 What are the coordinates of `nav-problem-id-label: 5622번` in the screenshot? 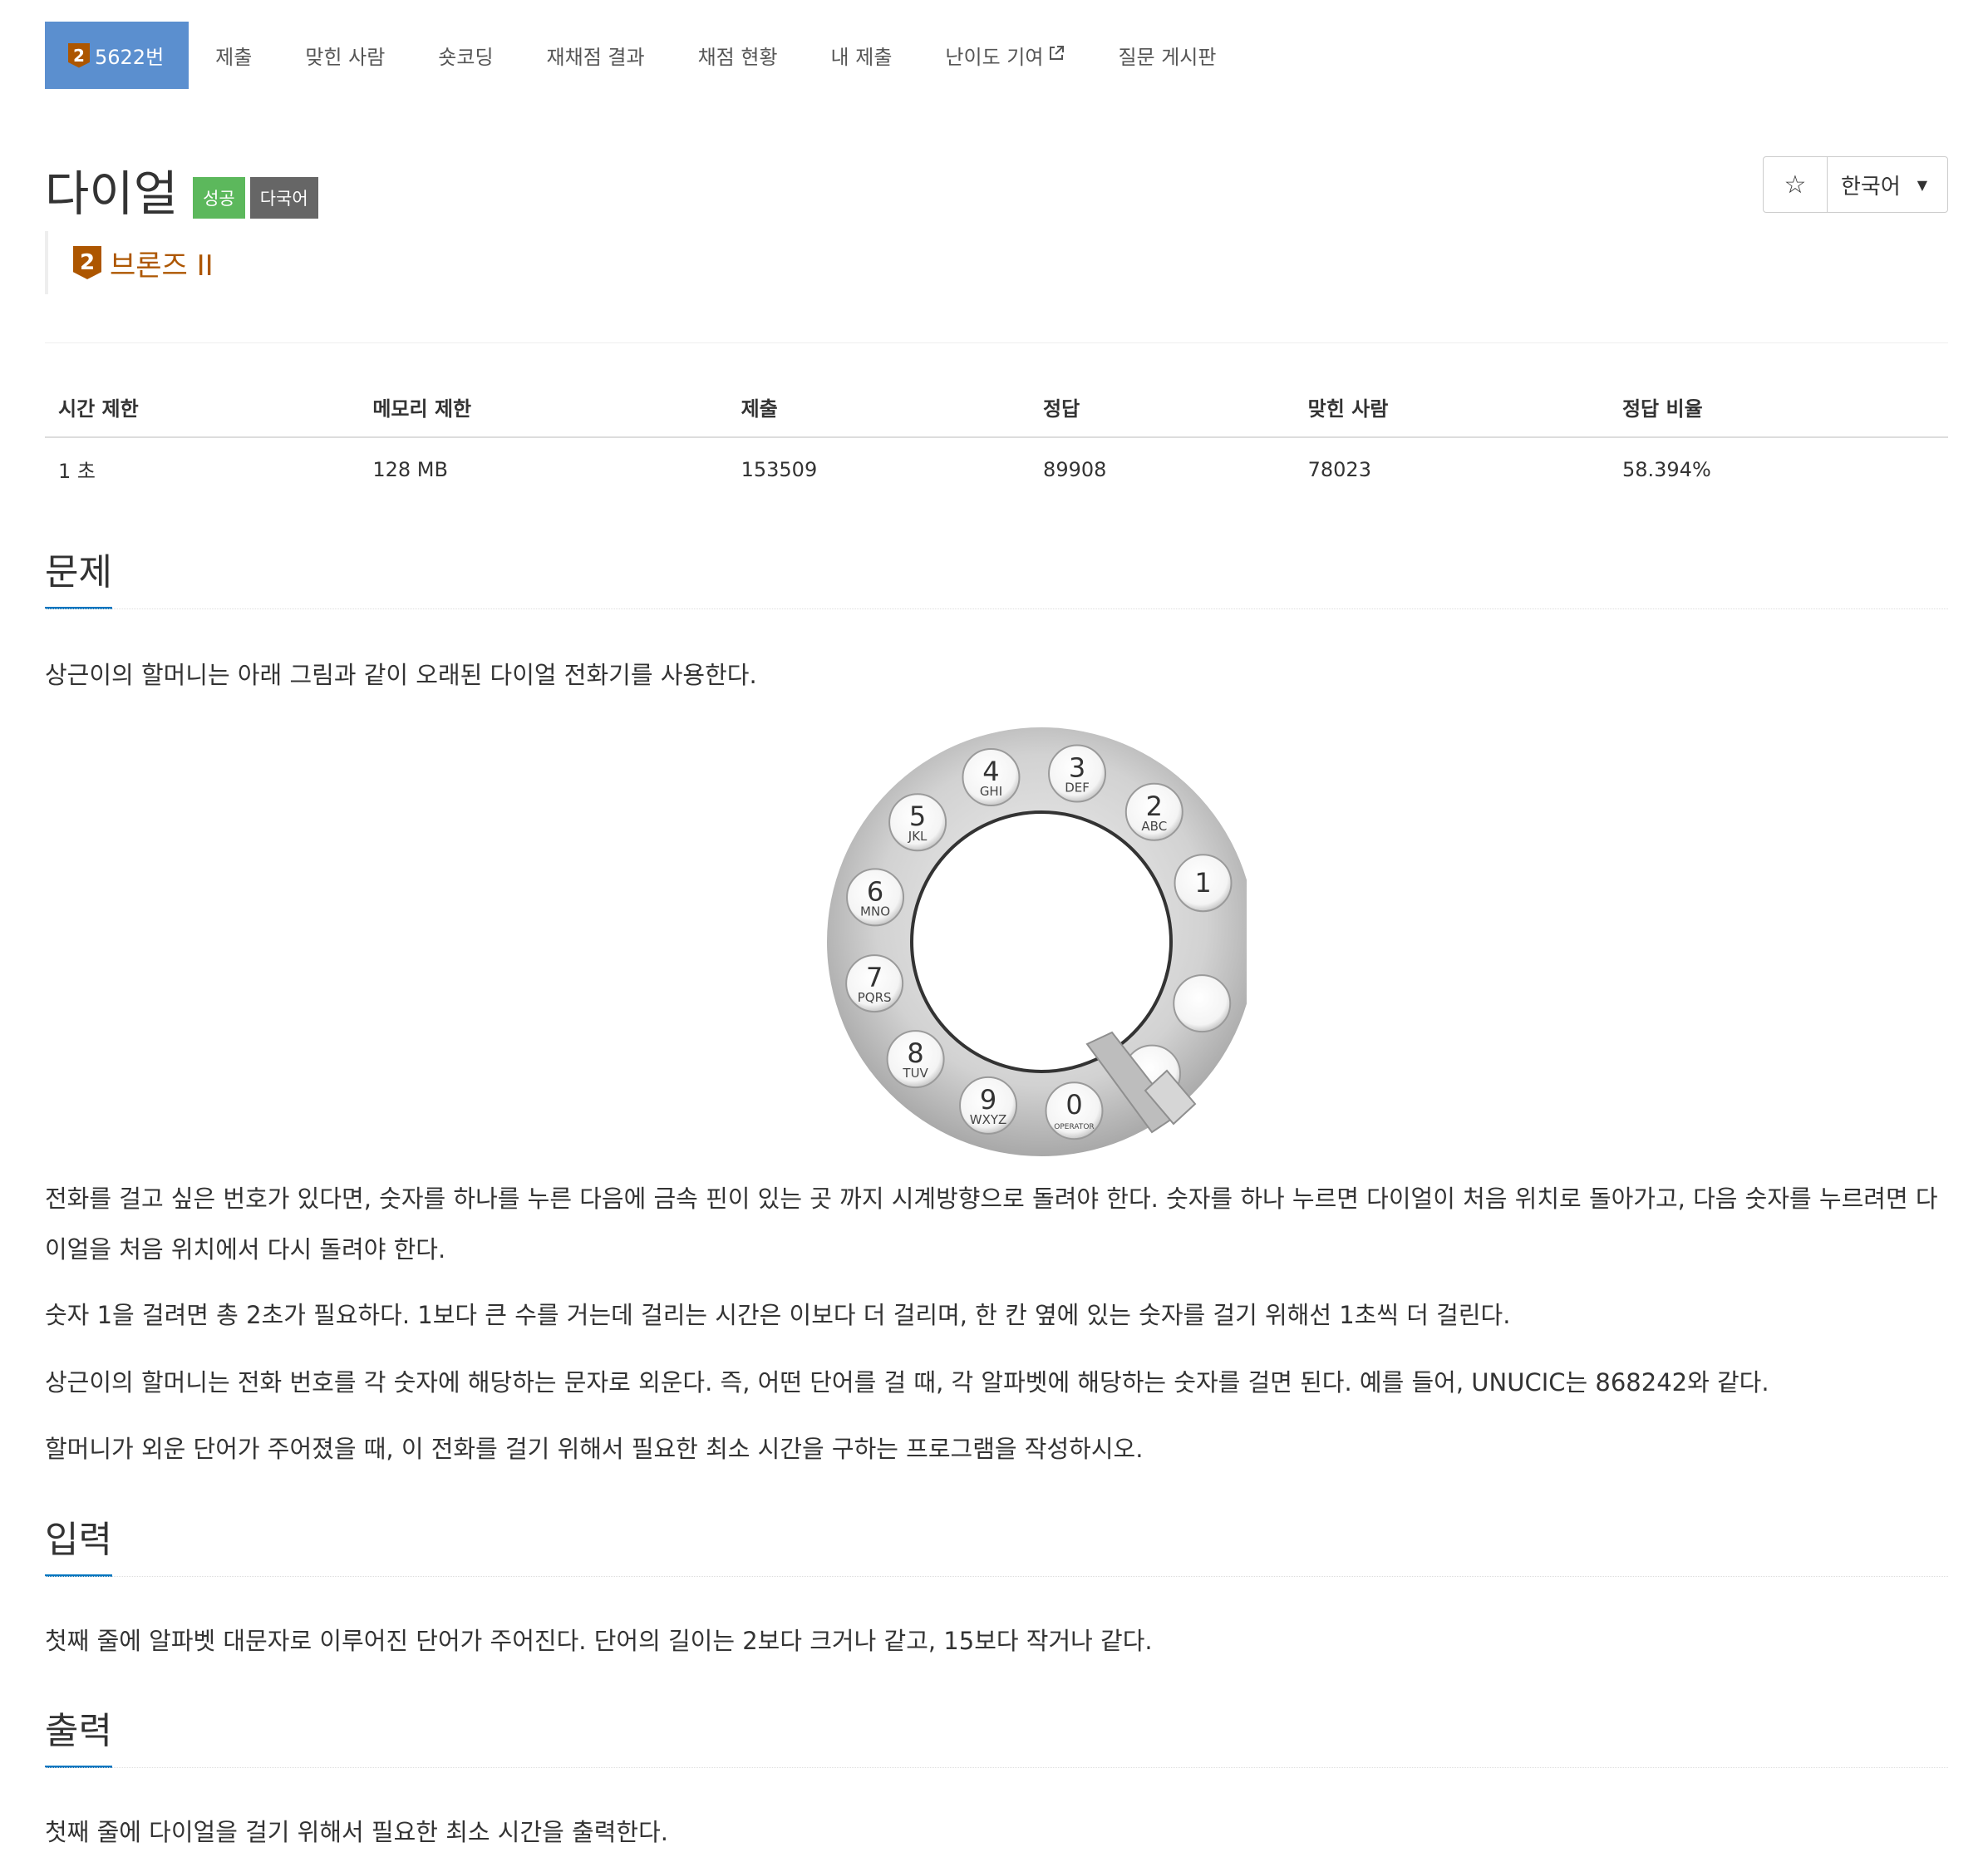 It's located at (130, 57).